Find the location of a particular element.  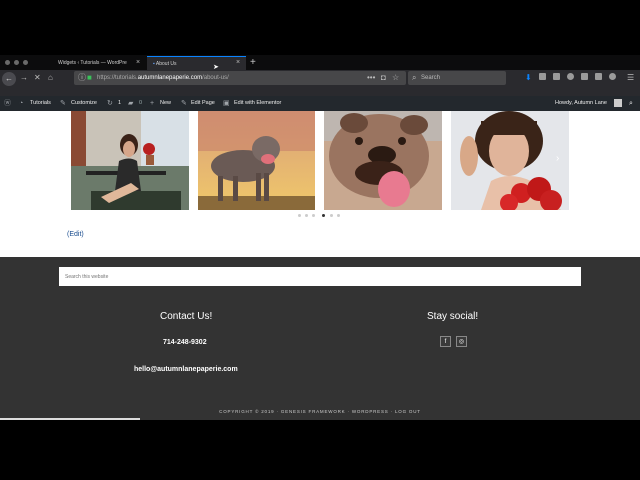

gallery-image-woman-red is located at coordinates (510, 160).